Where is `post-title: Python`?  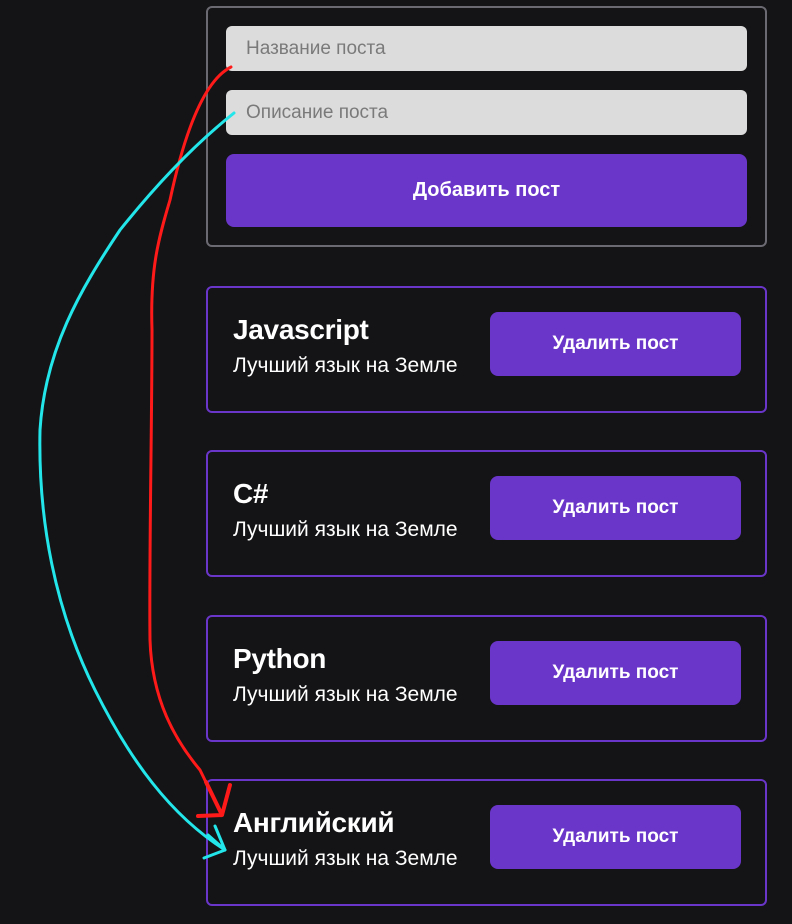
post-title: Python is located at coordinates (280, 658).